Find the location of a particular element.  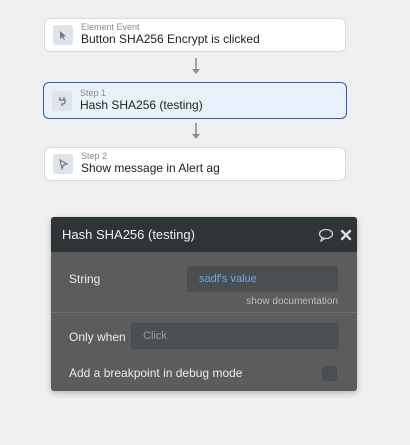

divider is located at coordinates (204, 312).